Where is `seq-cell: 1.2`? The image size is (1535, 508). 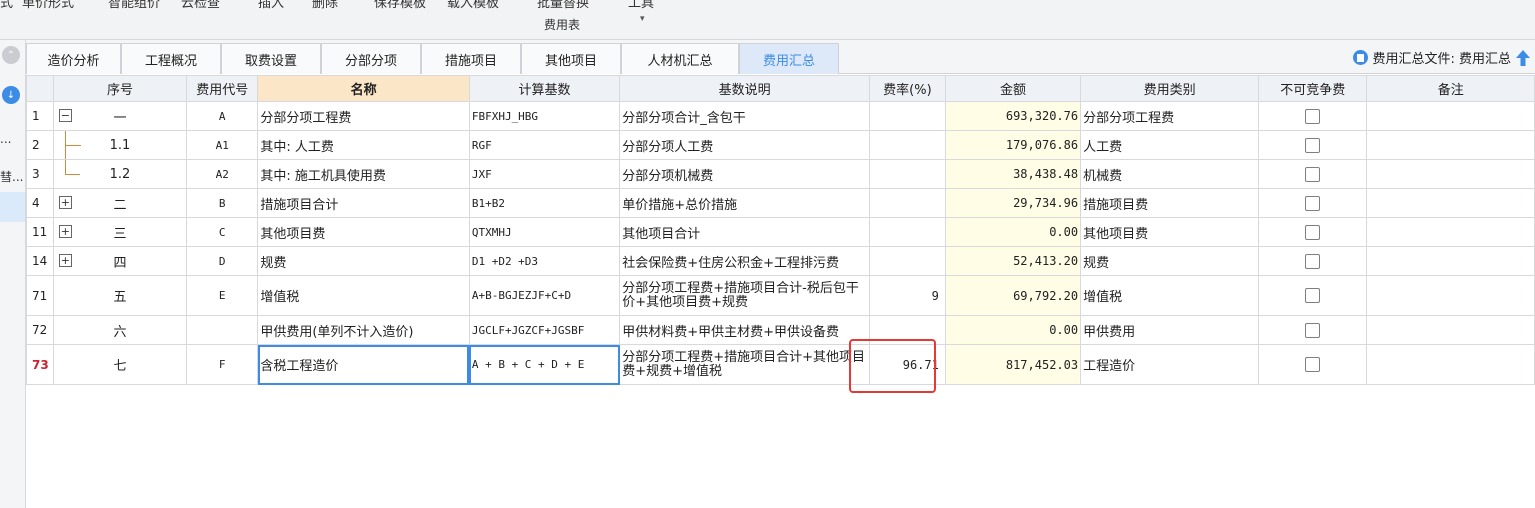
seq-cell: 1.2 is located at coordinates (120, 174).